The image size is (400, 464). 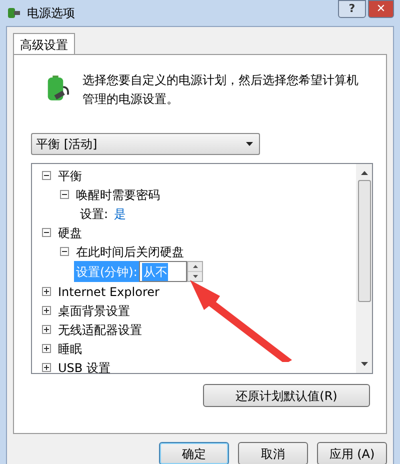 I want to click on close-button: ✕, so click(x=381, y=9).